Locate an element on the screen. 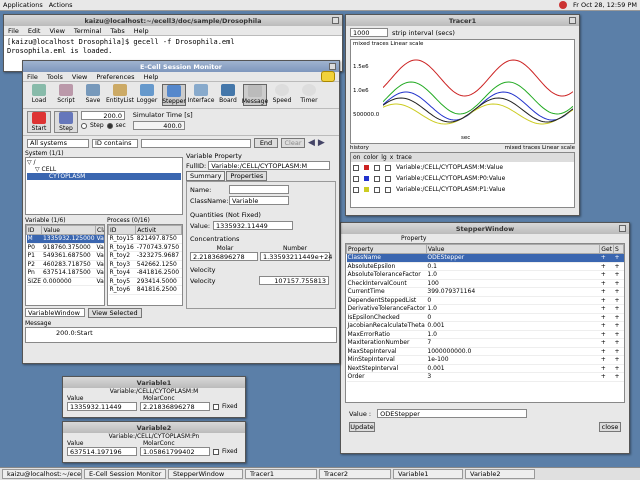 The width and height of the screenshot is (640, 480). start-button: Start is located at coordinates (39, 122).